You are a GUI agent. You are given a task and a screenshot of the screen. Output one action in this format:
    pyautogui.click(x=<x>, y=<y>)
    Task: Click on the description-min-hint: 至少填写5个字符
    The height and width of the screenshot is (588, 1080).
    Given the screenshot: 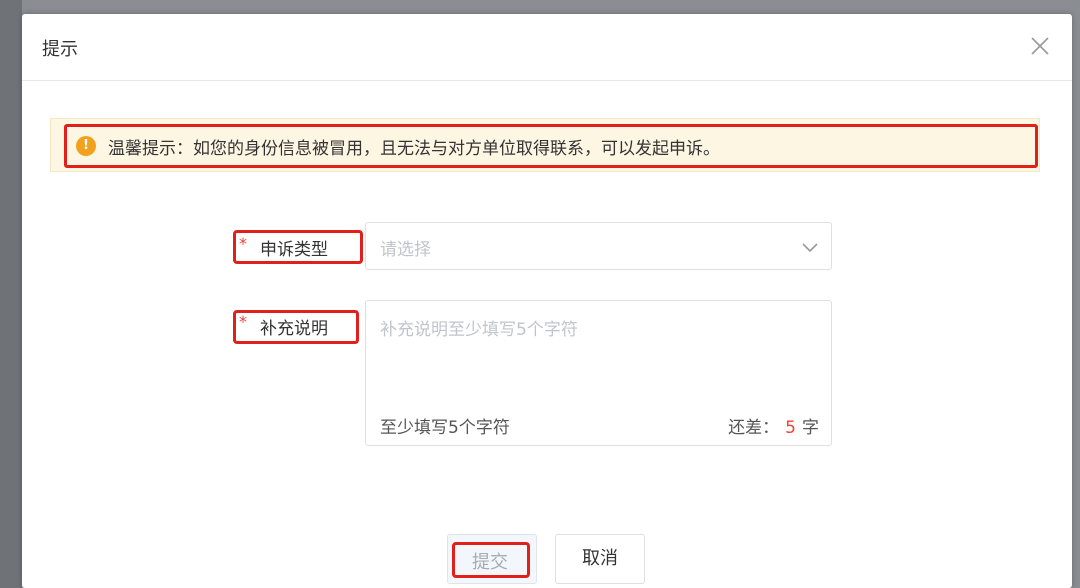 What is the action you would take?
    pyautogui.click(x=445, y=428)
    